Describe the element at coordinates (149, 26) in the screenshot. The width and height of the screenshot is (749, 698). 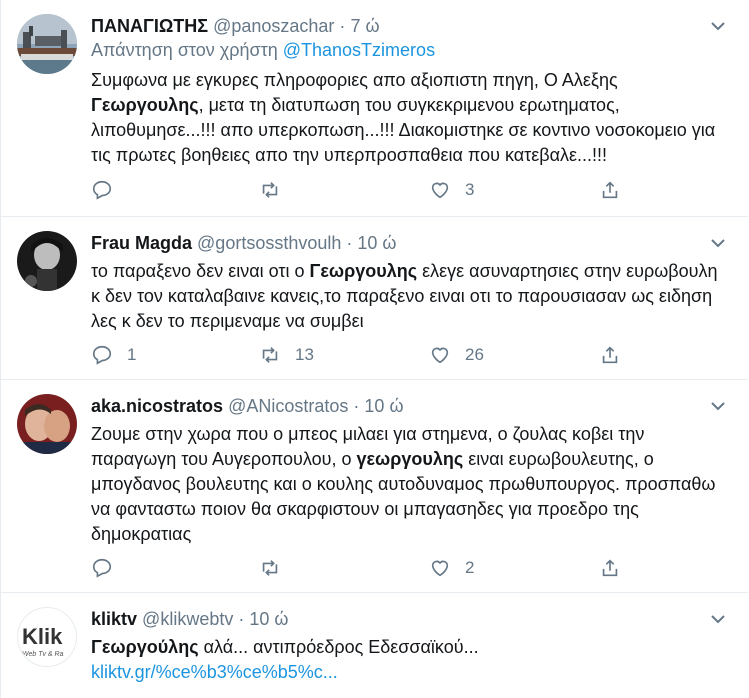
I see `display-name: ΠΑΝΑΓΙΩΤΗΣ` at that location.